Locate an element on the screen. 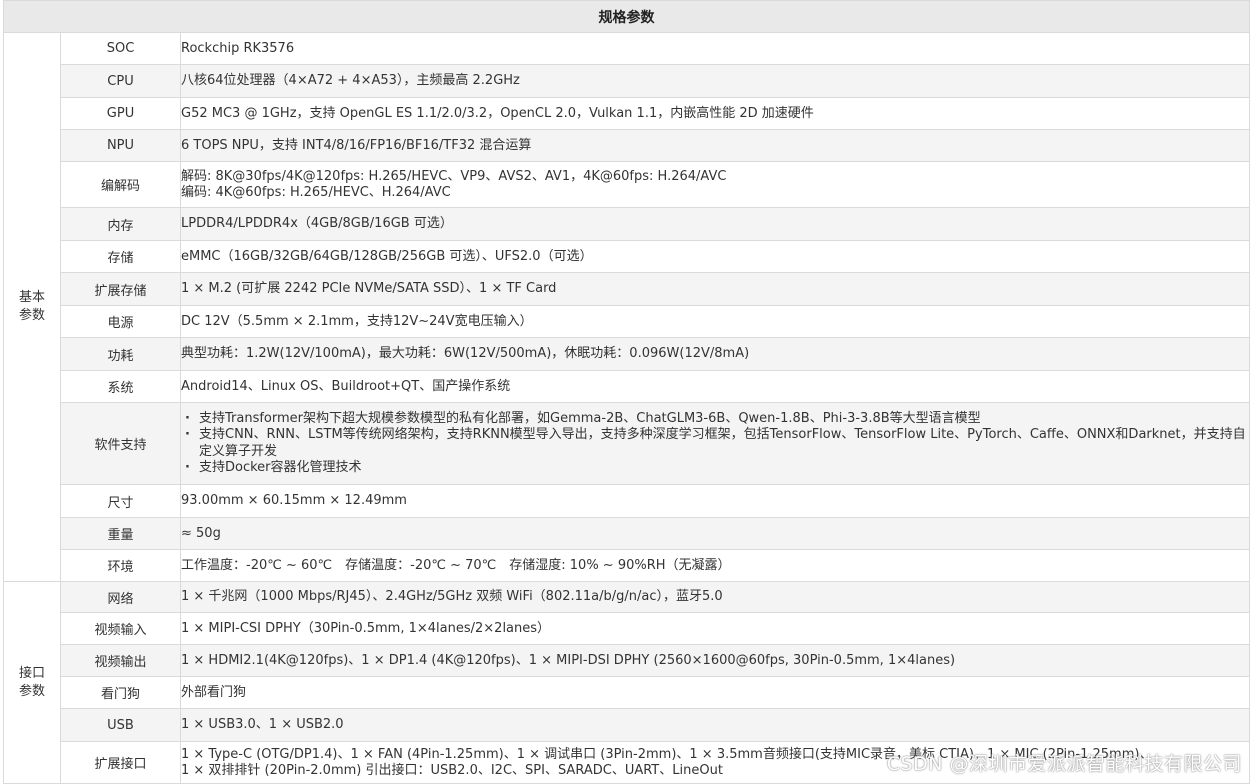 The height and width of the screenshot is (784, 1250). spec-value-watchdog: 外部看门狗 is located at coordinates (715, 692).